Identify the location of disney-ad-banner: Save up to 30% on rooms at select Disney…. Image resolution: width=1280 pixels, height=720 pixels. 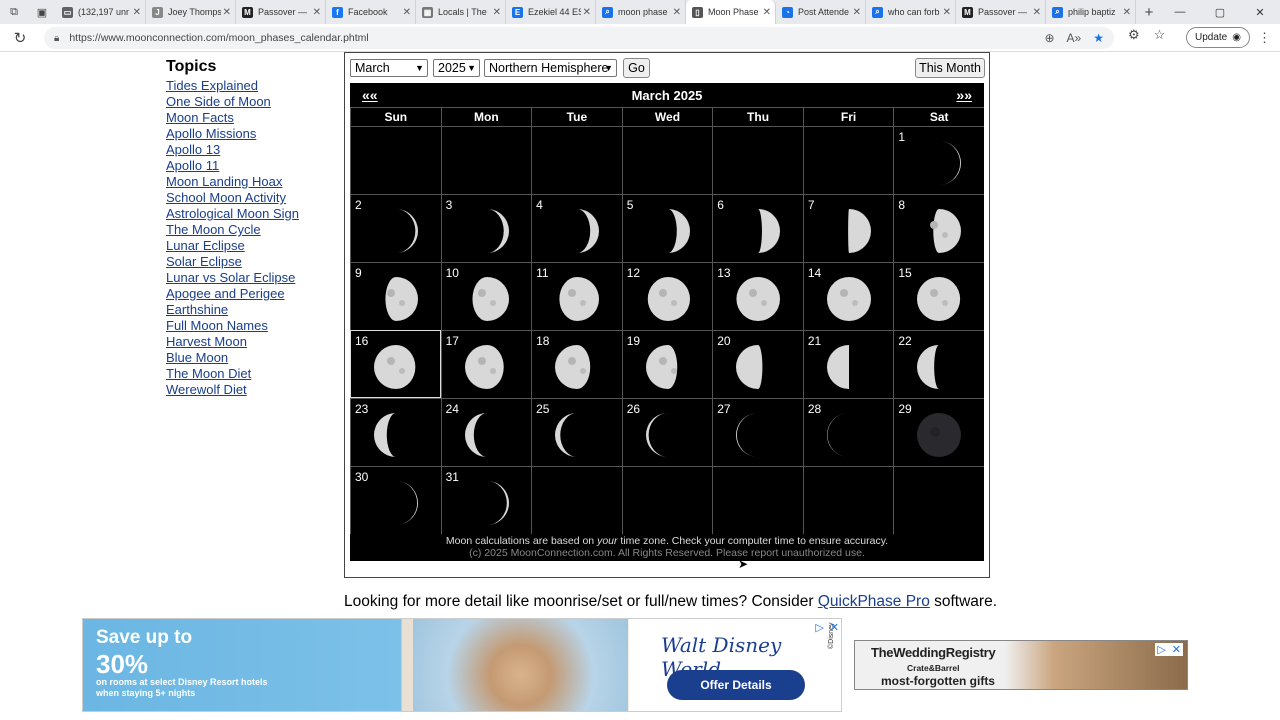
(462, 665).